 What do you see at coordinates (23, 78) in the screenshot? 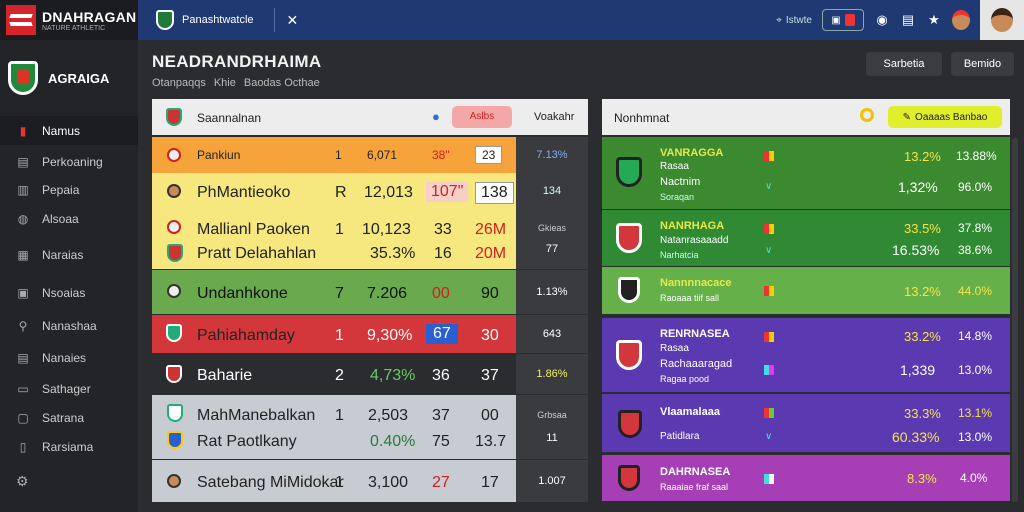
I see `club-crest-icon` at bounding box center [23, 78].